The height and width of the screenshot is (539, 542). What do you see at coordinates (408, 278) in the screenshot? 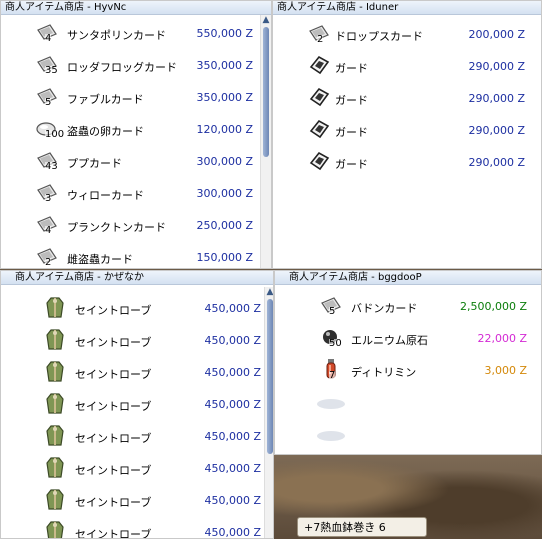
I see `shop-title: 商人アイテム商店 - bggdooP` at bounding box center [408, 278].